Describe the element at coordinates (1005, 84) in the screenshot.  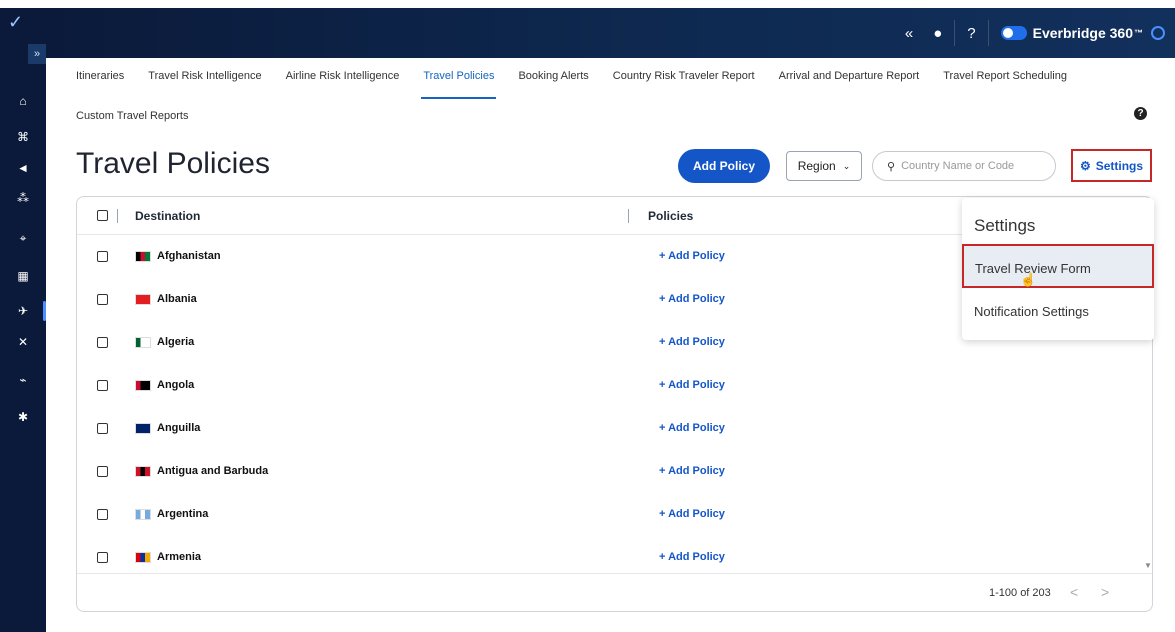
I see `tab-travel-report-scheduling: Travel Report Scheduling` at that location.